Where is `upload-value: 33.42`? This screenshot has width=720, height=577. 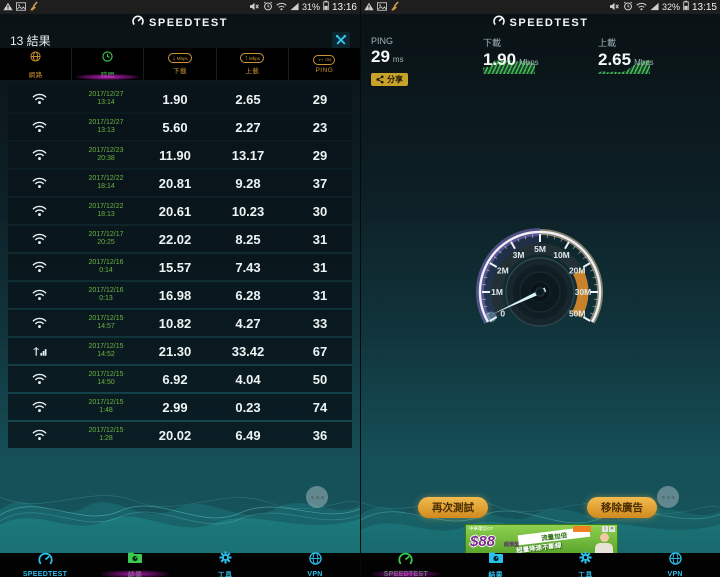 upload-value: 33.42 is located at coordinates (248, 351).